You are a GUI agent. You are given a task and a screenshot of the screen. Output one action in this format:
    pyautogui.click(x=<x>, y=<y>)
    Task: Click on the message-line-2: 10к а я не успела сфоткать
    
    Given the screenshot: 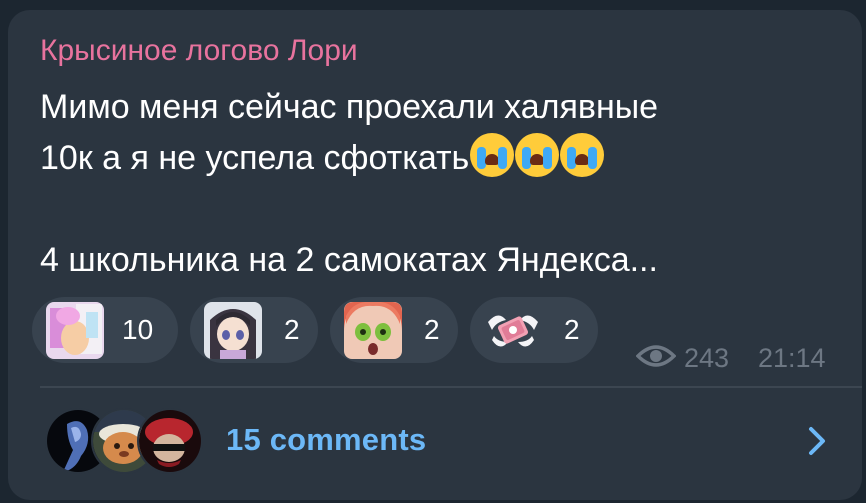 What is the action you would take?
    pyautogui.click(x=440, y=158)
    